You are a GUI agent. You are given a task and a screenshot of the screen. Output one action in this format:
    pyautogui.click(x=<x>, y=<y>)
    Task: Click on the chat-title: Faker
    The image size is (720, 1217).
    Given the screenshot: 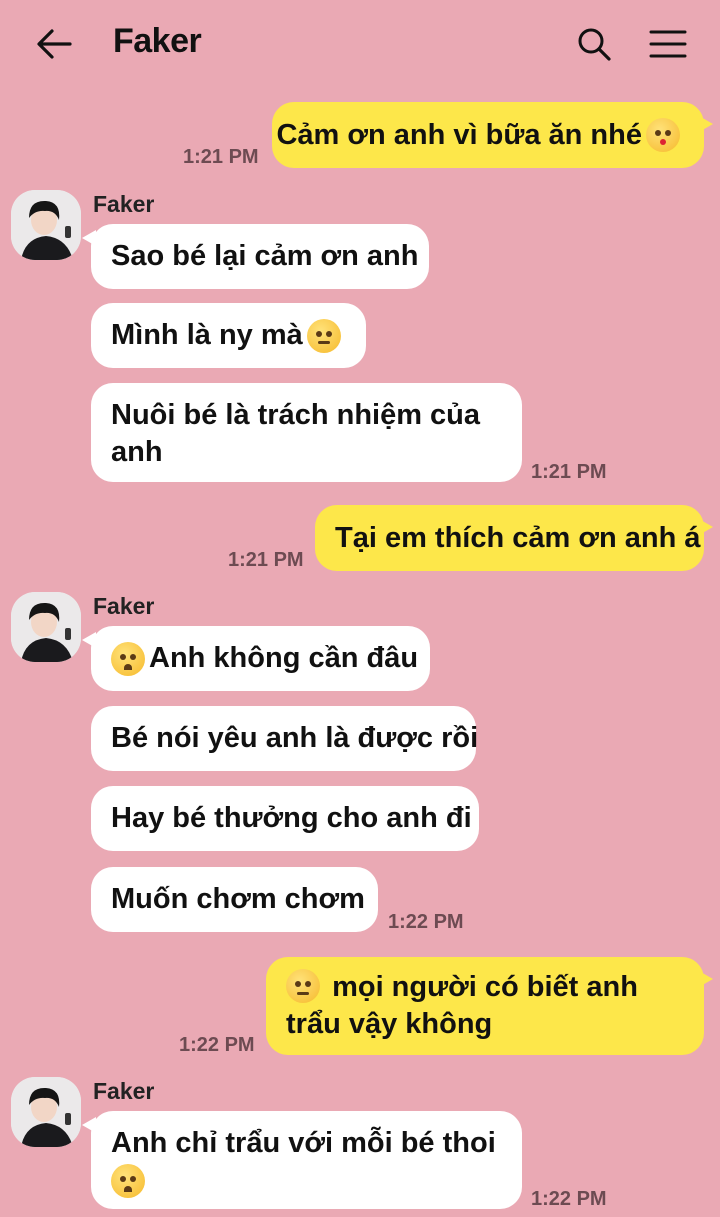 What is the action you would take?
    pyautogui.click(x=157, y=41)
    